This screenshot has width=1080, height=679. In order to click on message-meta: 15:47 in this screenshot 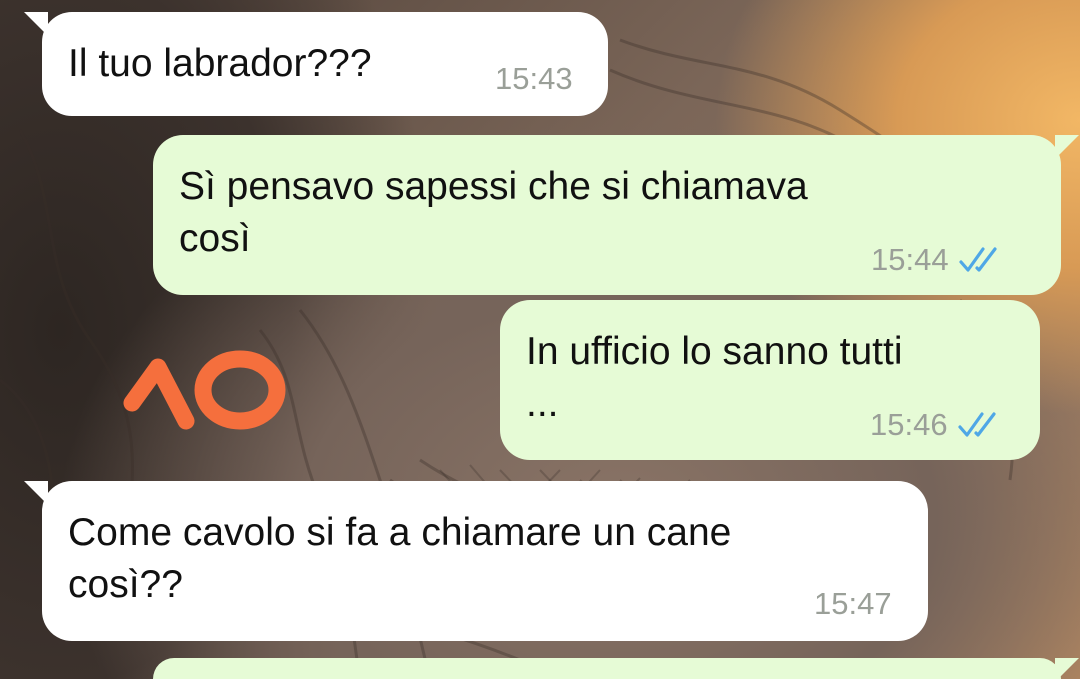, I will do `click(853, 604)`.